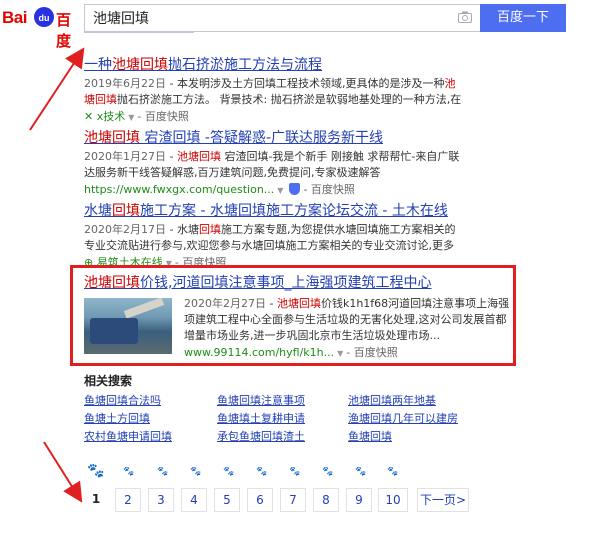 This screenshot has width=600, height=534. What do you see at coordinates (326, 500) in the screenshot?
I see `pager-page-link: 8` at bounding box center [326, 500].